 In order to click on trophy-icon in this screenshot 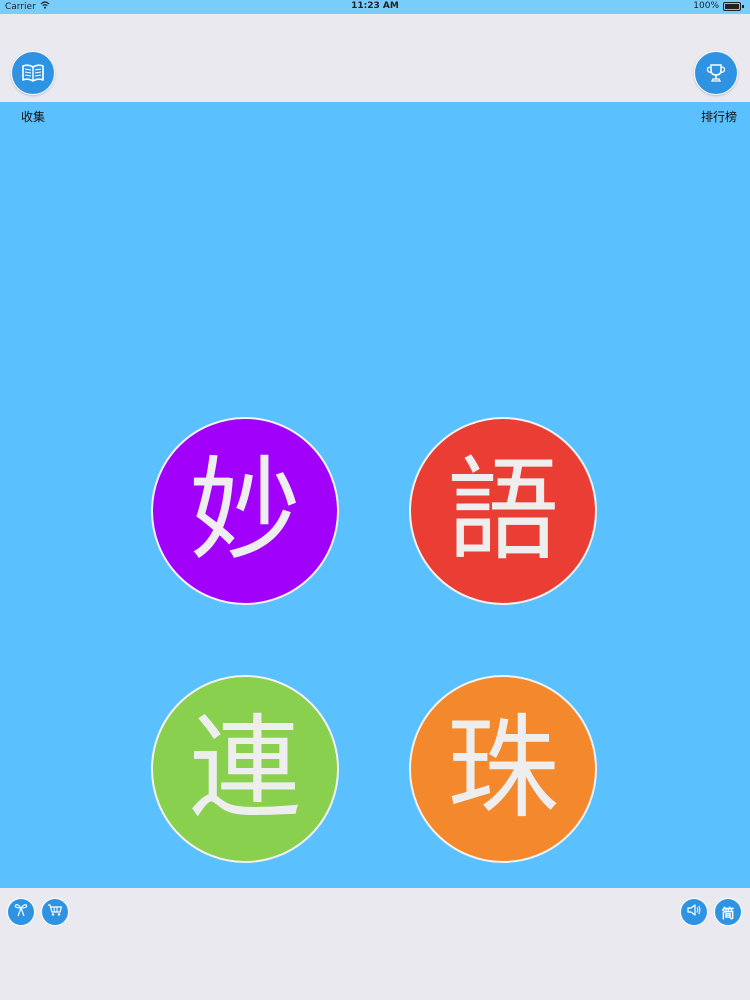, I will do `click(716, 73)`.